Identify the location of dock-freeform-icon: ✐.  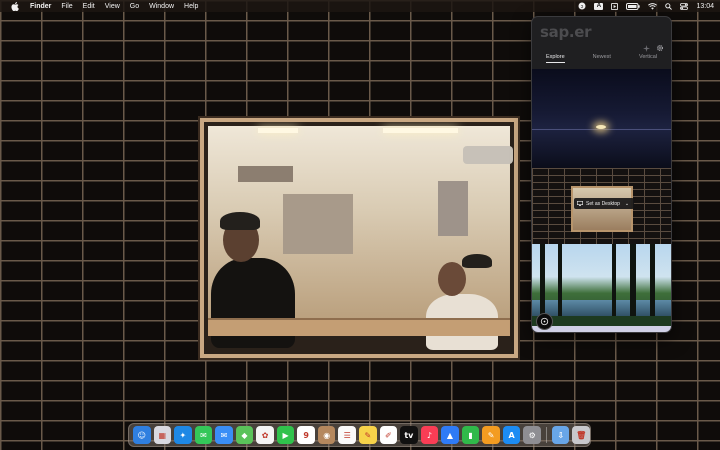
(388, 435).